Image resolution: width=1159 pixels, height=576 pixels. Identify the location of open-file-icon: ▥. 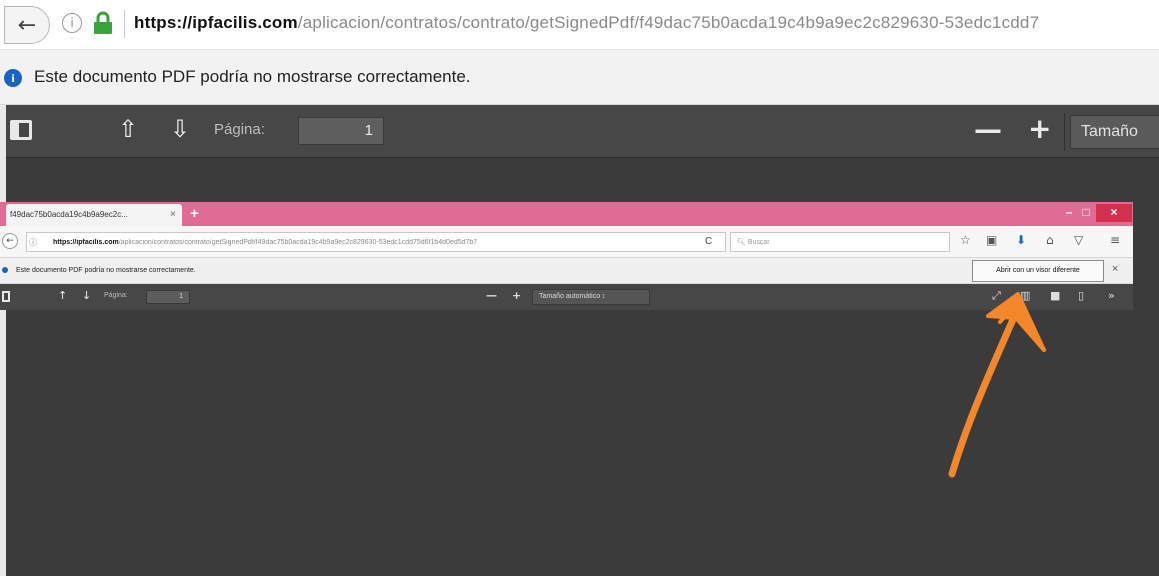
(1025, 295).